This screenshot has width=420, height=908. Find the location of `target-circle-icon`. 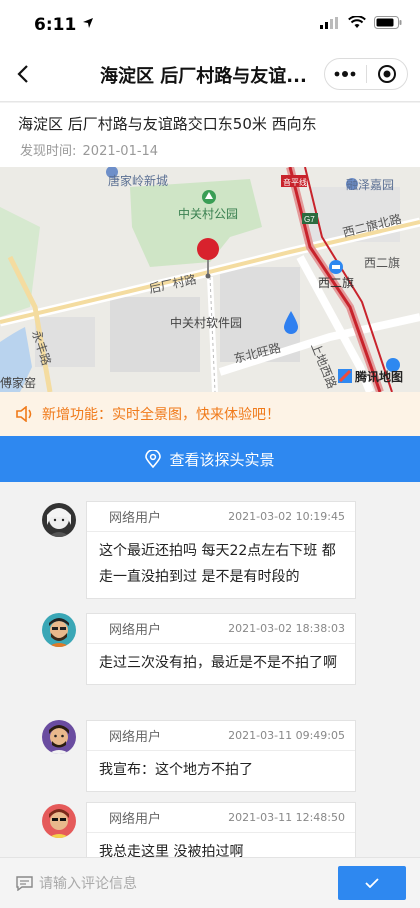

target-circle-icon is located at coordinates (386, 74).